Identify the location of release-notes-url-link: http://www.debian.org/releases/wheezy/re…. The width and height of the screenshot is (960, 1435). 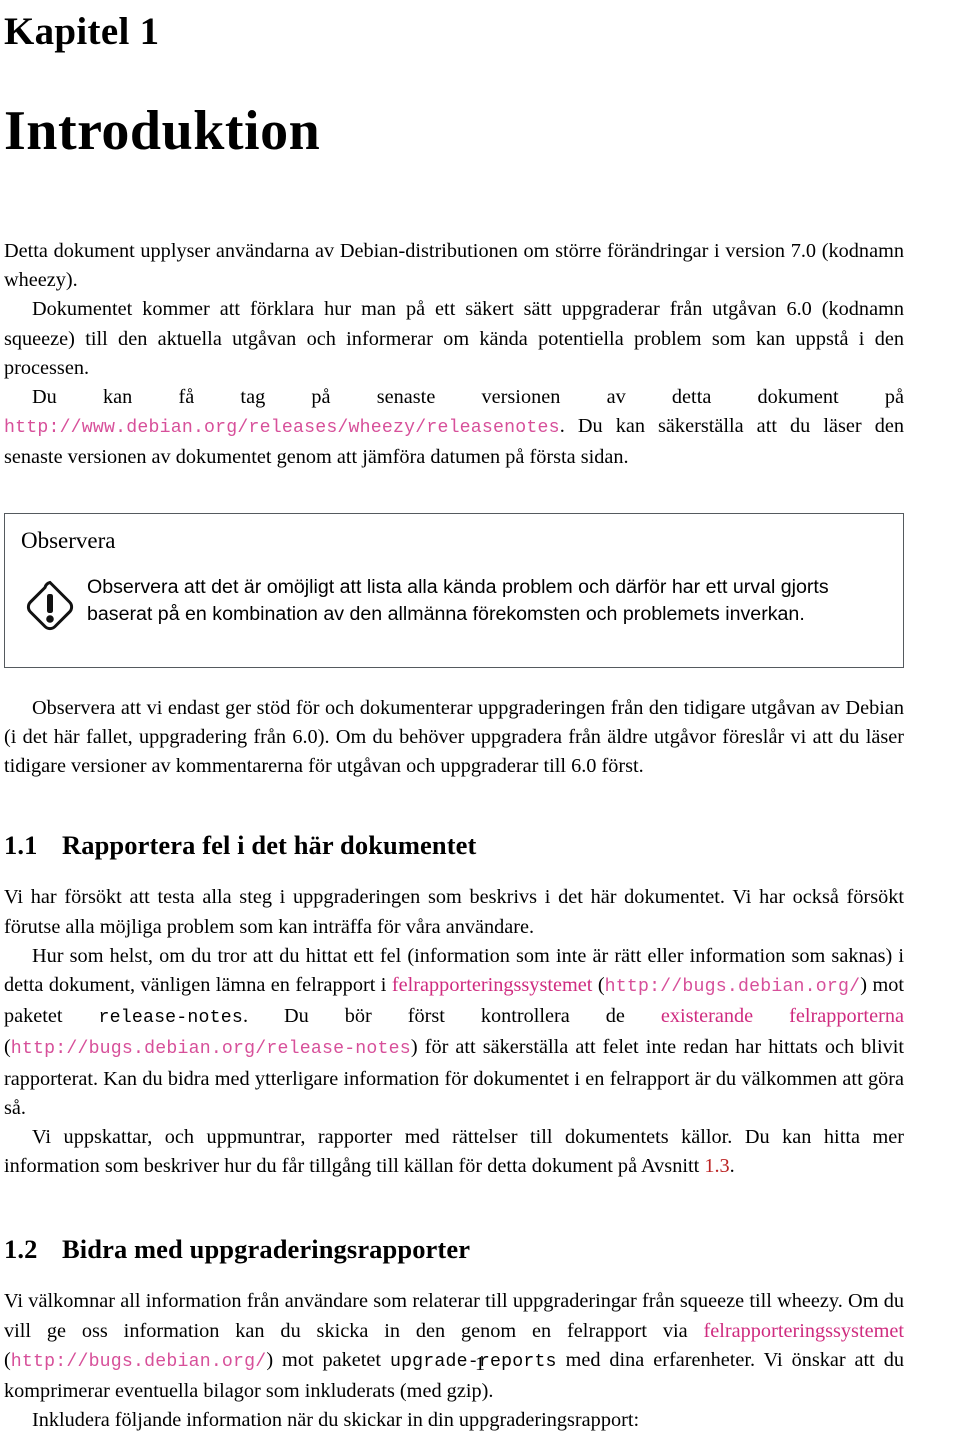
(282, 428).